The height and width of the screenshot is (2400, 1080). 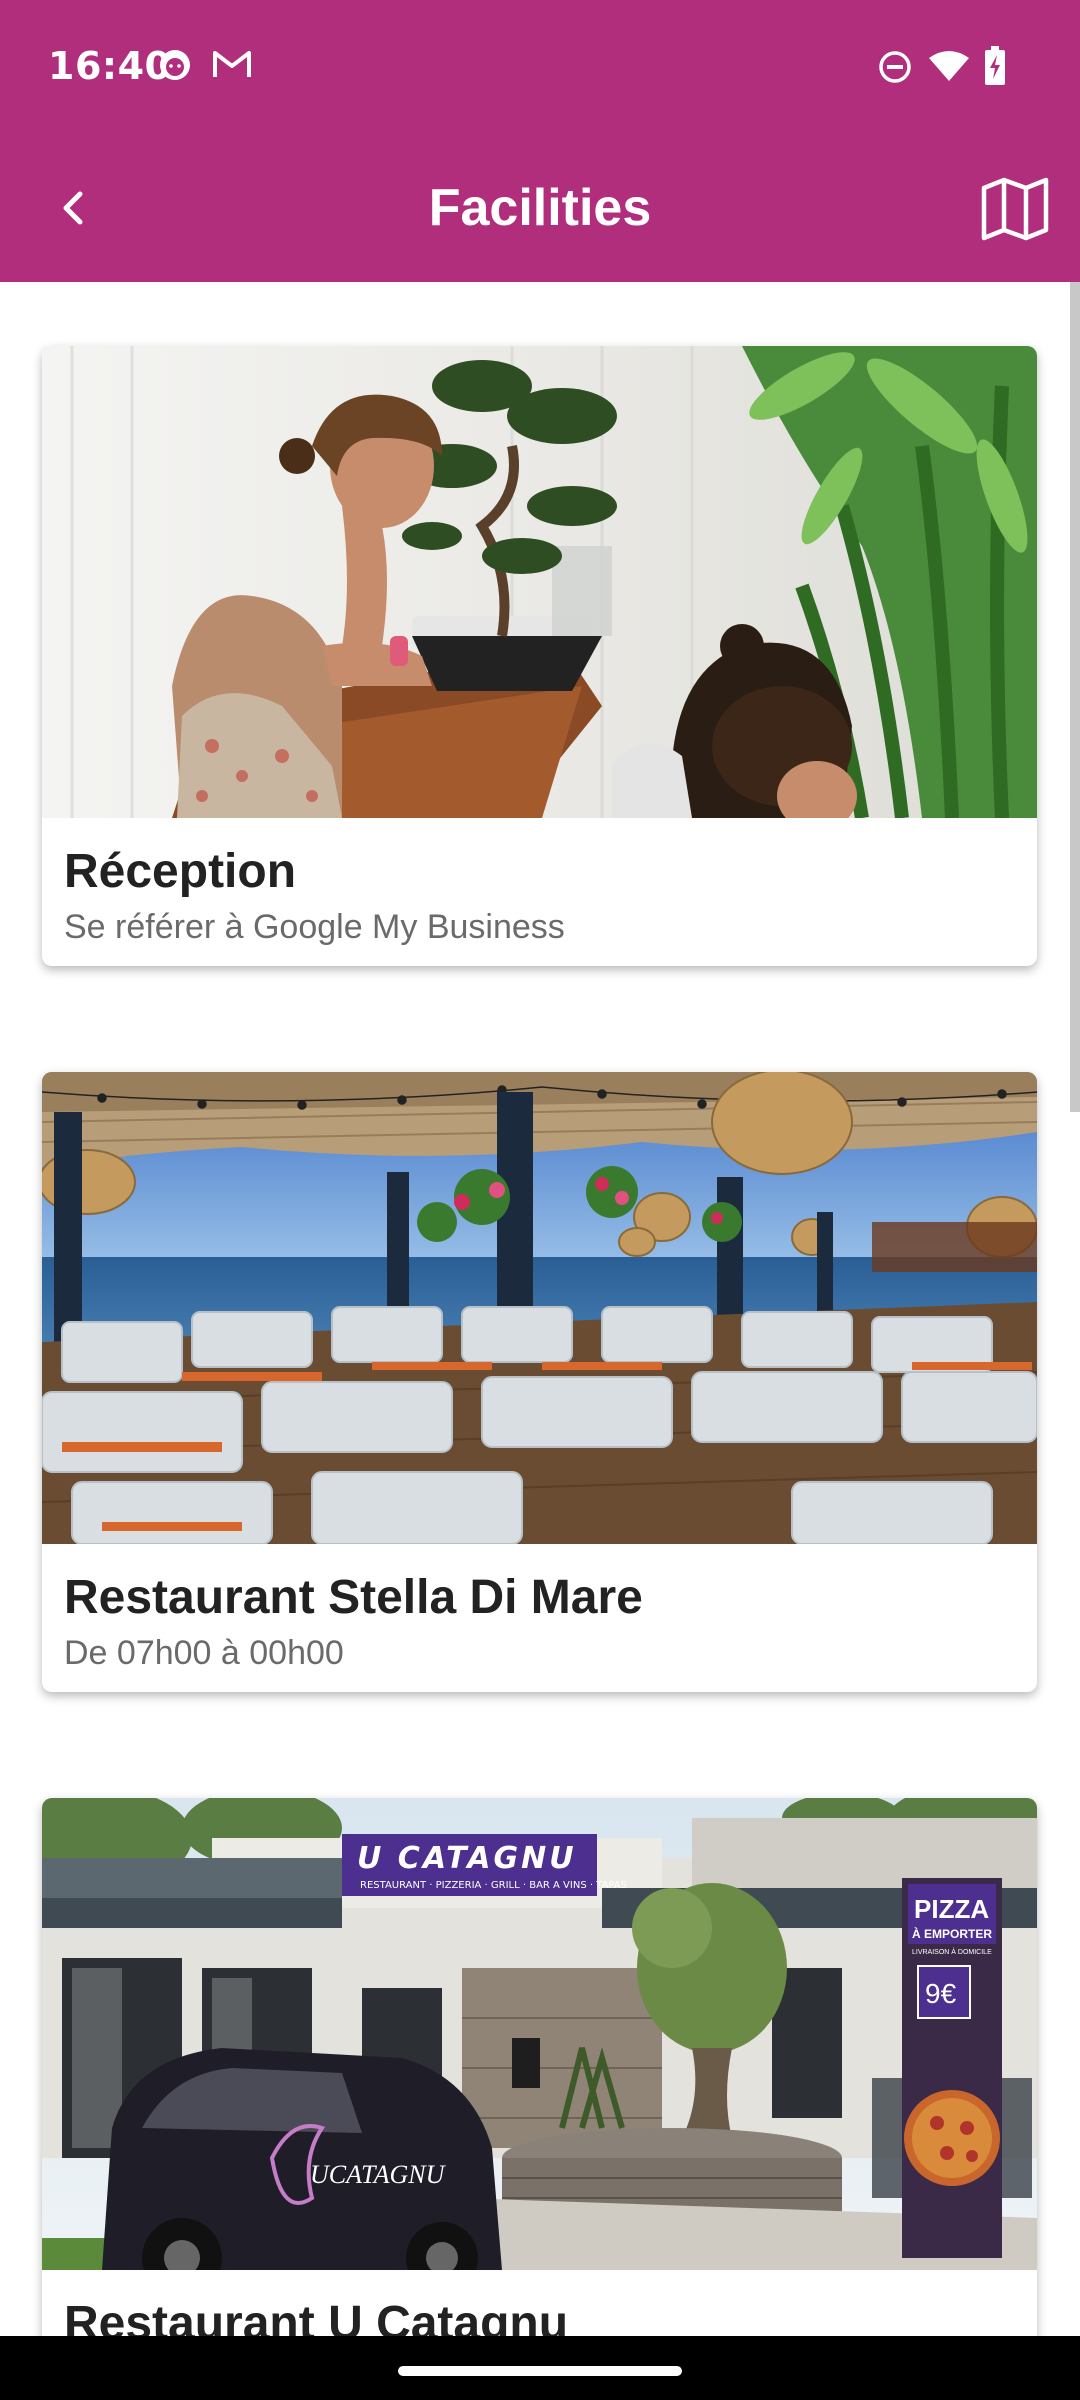 What do you see at coordinates (941, 1993) in the screenshot?
I see `banner-price: 9€` at bounding box center [941, 1993].